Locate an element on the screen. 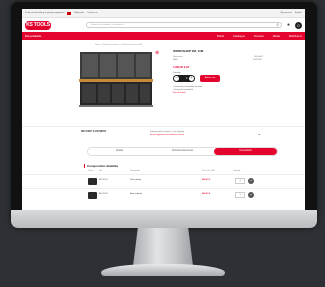  col-ref: Ref. is located at coordinates (101, 171).